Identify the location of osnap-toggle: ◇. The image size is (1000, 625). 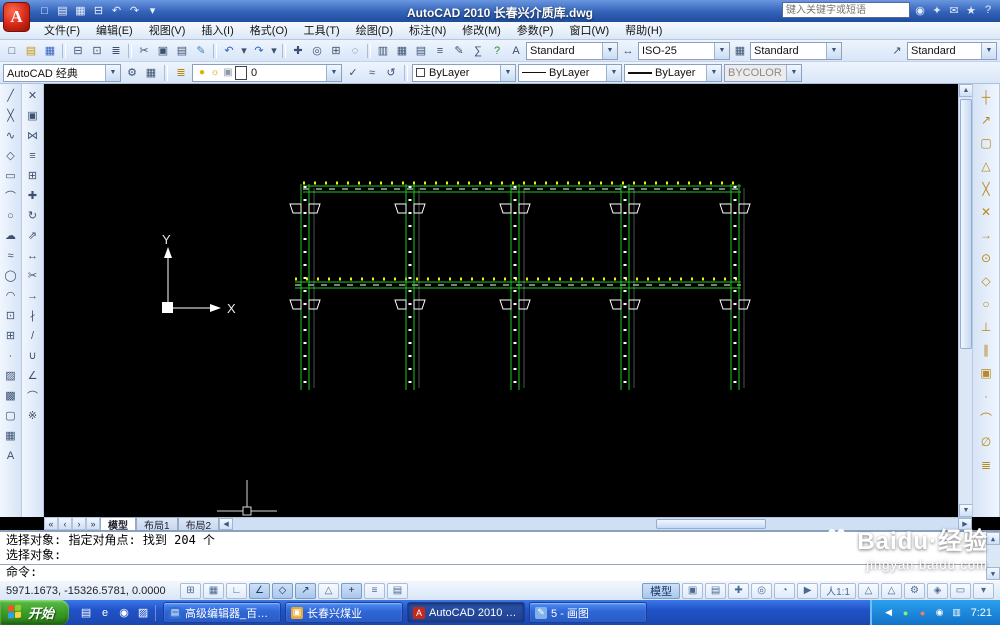
(282, 590).